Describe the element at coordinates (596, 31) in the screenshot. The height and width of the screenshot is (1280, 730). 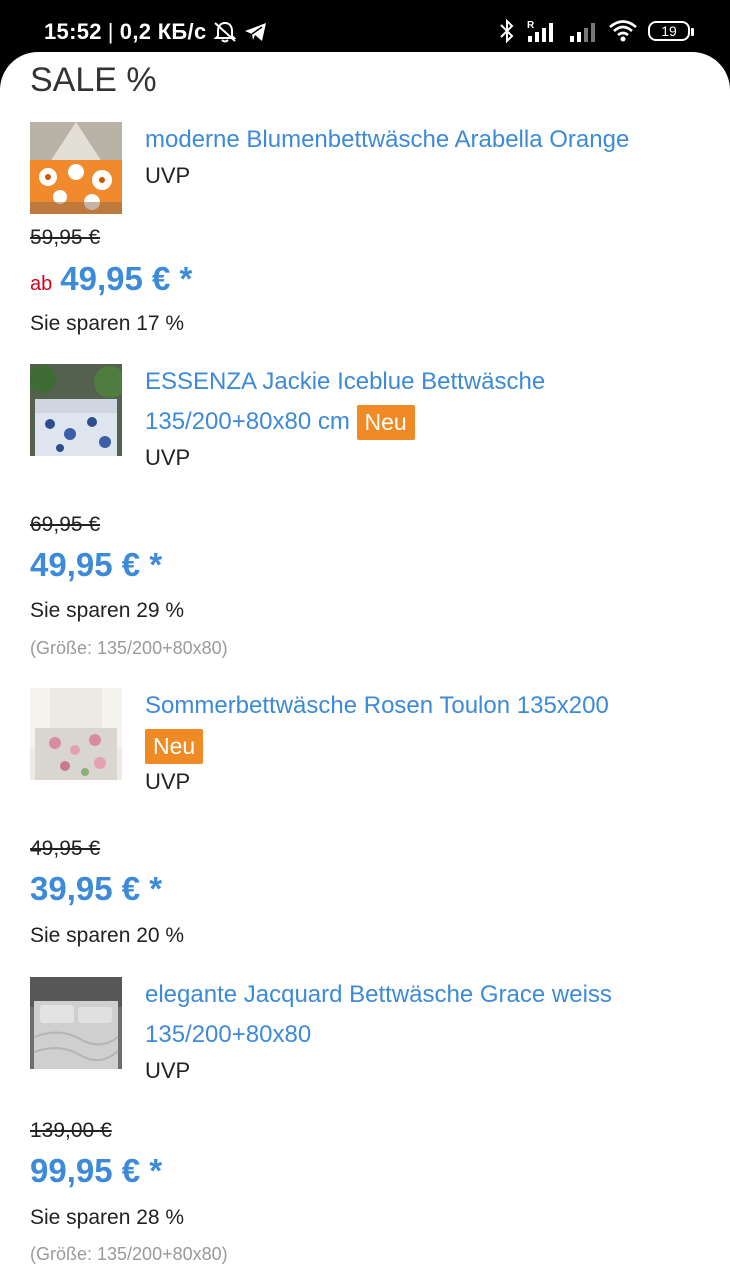
I see `status-right: R 19` at that location.